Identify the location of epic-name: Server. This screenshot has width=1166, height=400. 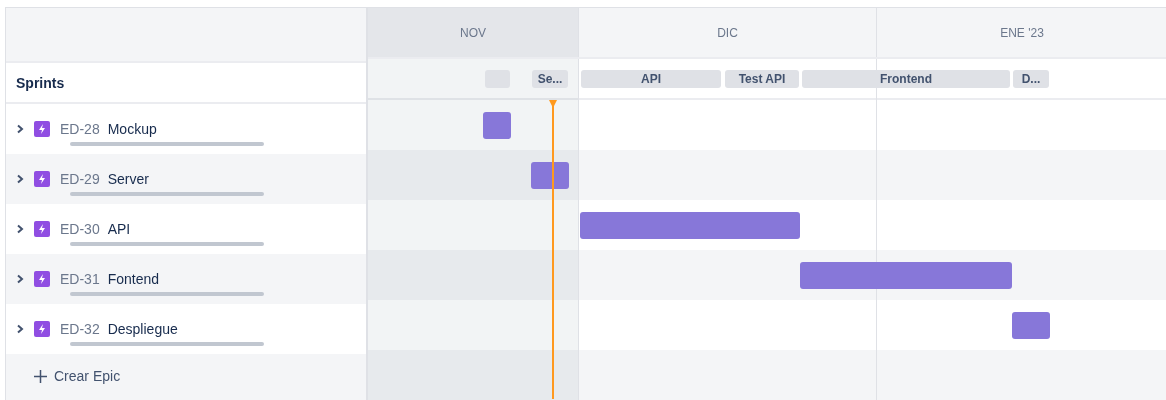
(128, 179).